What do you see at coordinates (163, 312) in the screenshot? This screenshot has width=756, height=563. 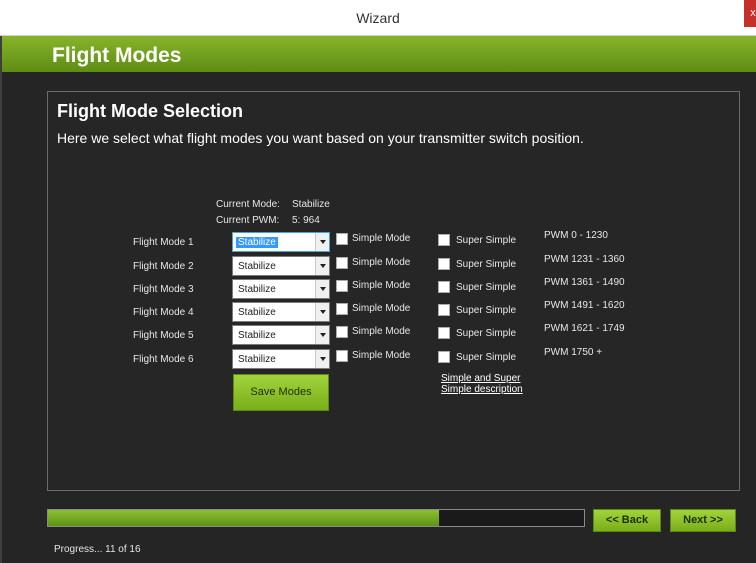 I see `flight-mode-label: Flight Mode 4` at bounding box center [163, 312].